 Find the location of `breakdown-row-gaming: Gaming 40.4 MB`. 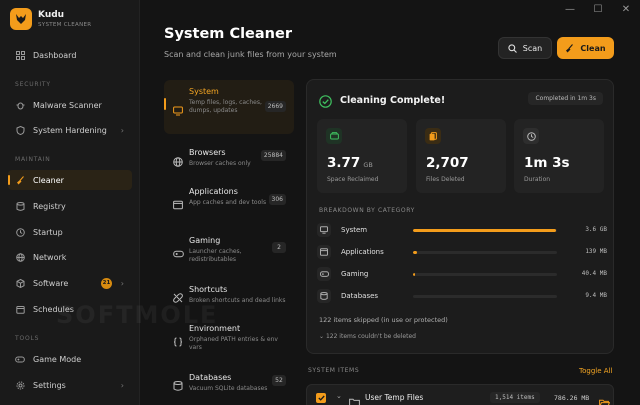

breakdown-row-gaming: Gaming 40.4 MB is located at coordinates (462, 274).